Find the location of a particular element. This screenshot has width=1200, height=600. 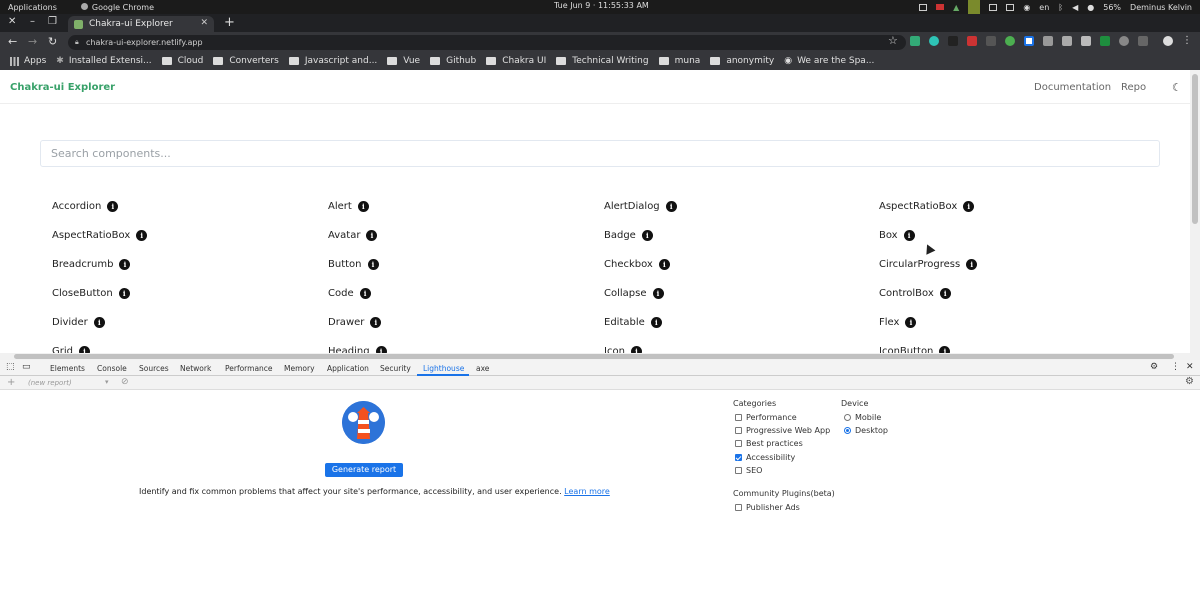

component-item: Checkbox i is located at coordinates (637, 264).